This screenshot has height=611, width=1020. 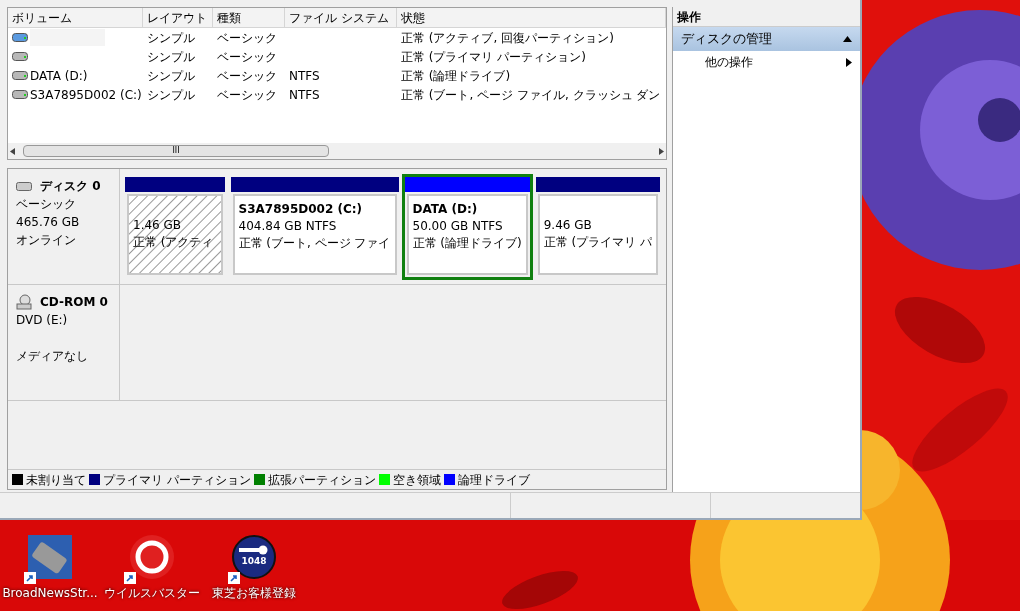 I want to click on section-header: ディスクの管理, so click(x=766, y=39).